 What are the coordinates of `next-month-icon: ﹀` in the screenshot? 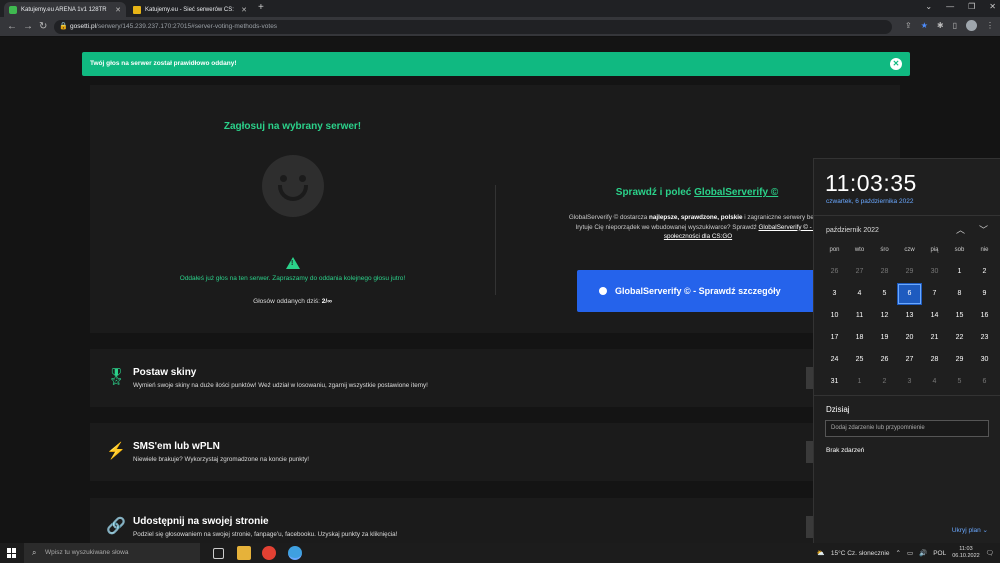 It's located at (983, 229).